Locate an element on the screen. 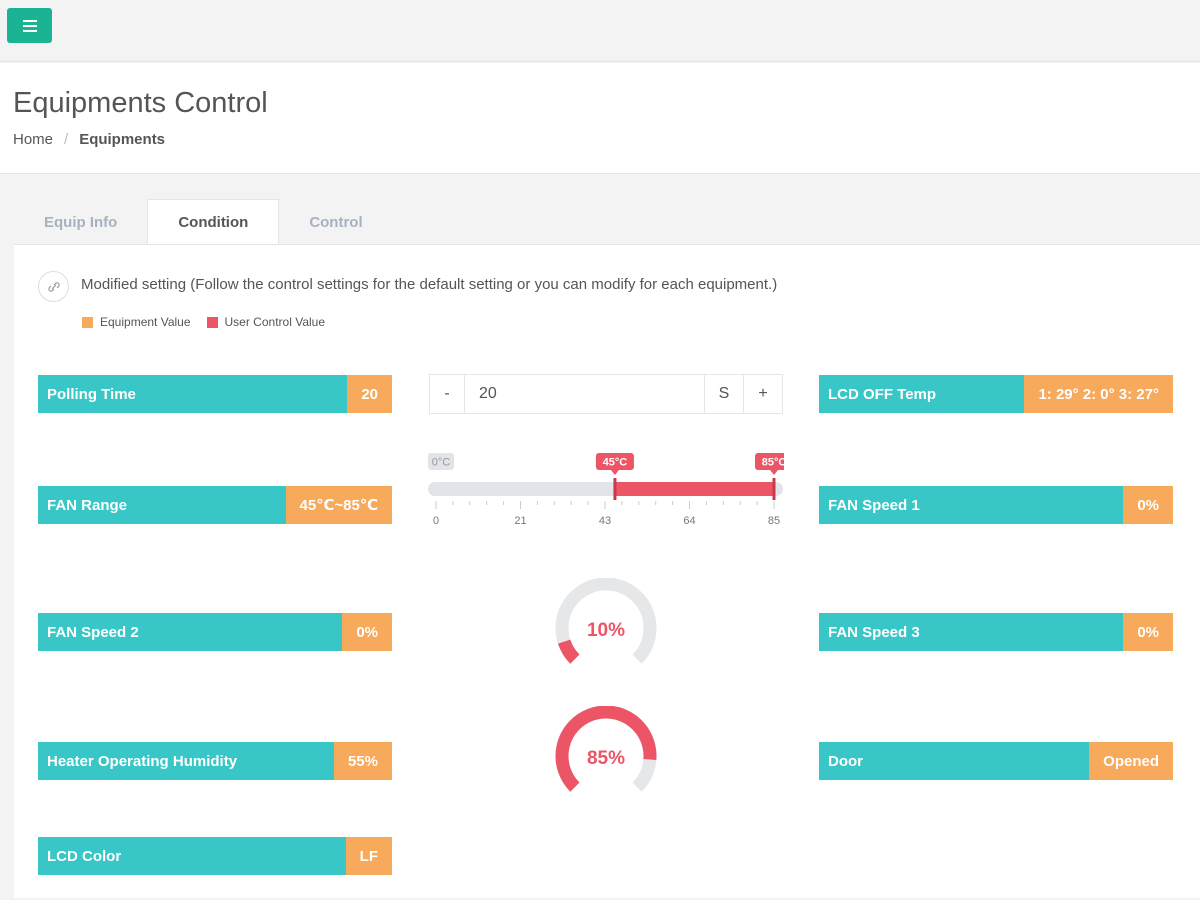 The height and width of the screenshot is (900, 1200). tab-bar: Equip Info Condition Control is located at coordinates (203, 222).